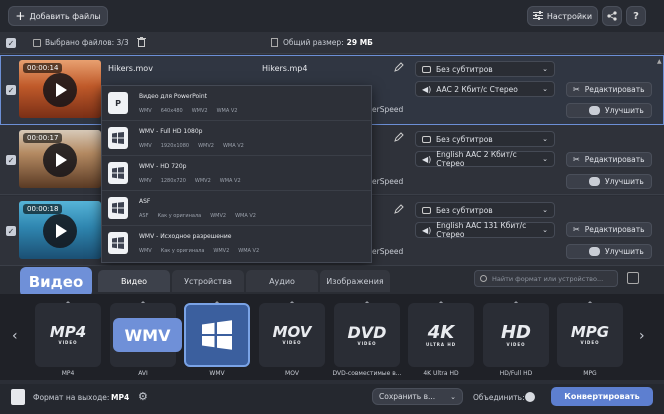 The height and width of the screenshot is (414, 664). Describe the element at coordinates (191, 146) in the screenshot. I see `preset-specs: WMV 1920x1080 WMV2 WMA V2` at that location.